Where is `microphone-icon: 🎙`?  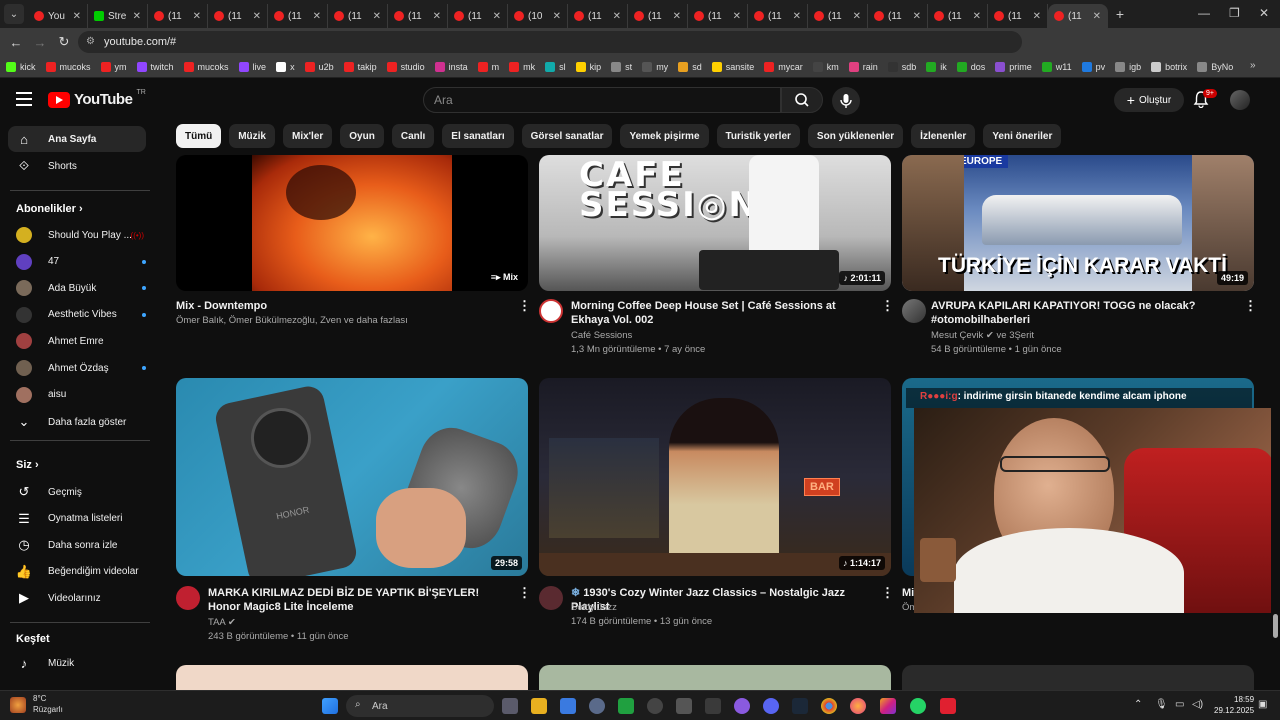 microphone-icon: 🎙 is located at coordinates (1161, 704).